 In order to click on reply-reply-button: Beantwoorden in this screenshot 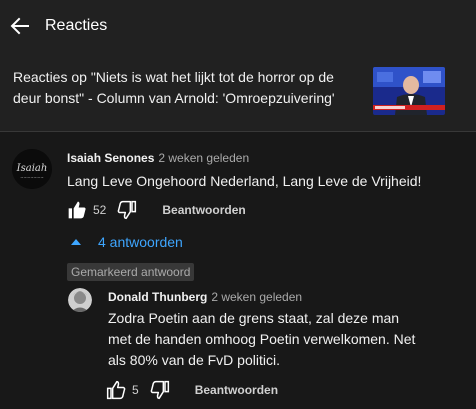, I will do `click(236, 390)`.